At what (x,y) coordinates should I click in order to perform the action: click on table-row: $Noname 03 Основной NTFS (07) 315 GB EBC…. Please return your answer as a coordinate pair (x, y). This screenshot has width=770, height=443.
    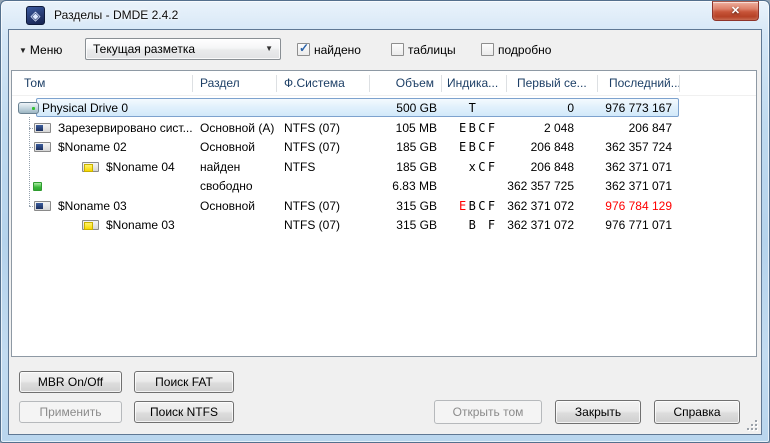
    Looking at the image, I should click on (384, 206).